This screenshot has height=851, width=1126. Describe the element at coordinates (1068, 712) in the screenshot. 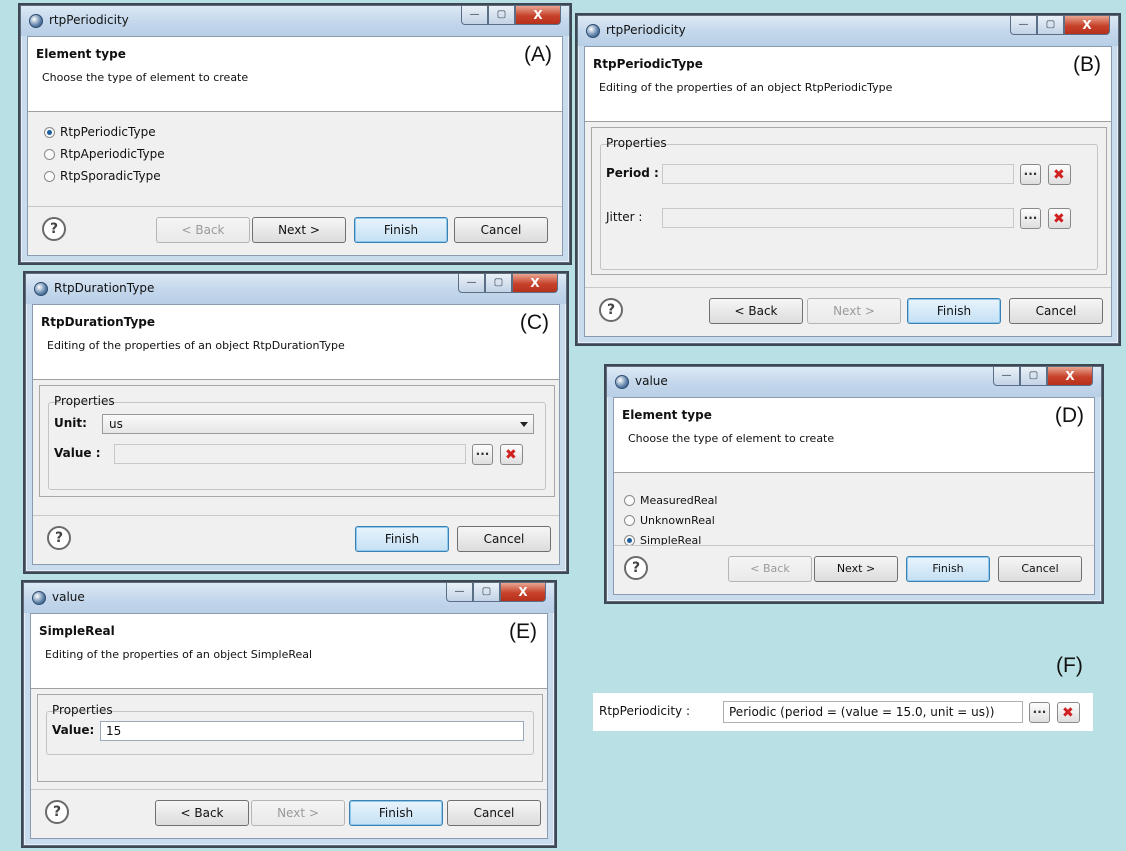

I see `rtp-periodicity-delete-icon` at that location.